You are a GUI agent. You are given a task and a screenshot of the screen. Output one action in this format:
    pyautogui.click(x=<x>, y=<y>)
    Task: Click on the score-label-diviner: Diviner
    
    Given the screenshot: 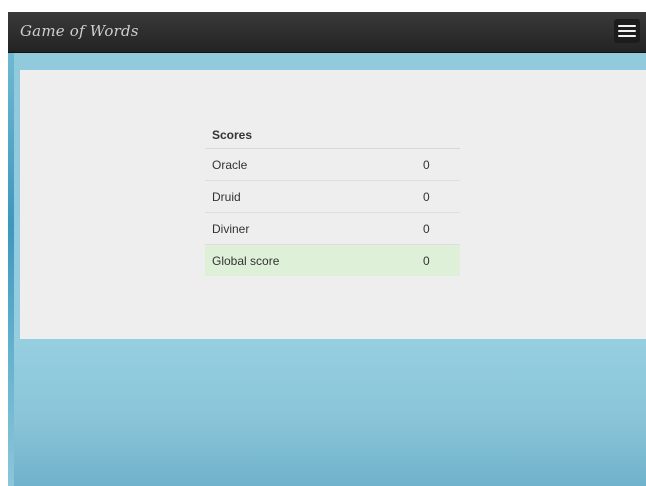 What is the action you would take?
    pyautogui.click(x=311, y=228)
    